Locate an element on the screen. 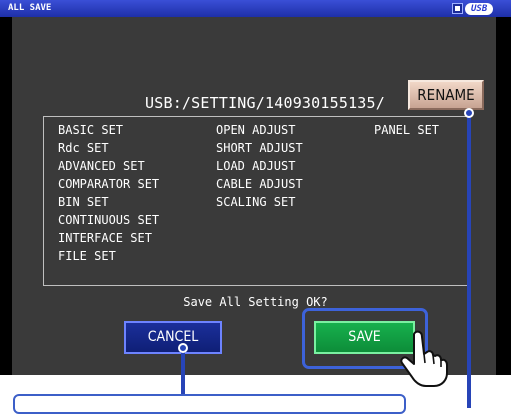  list-item: FILE SET is located at coordinates (87, 256).